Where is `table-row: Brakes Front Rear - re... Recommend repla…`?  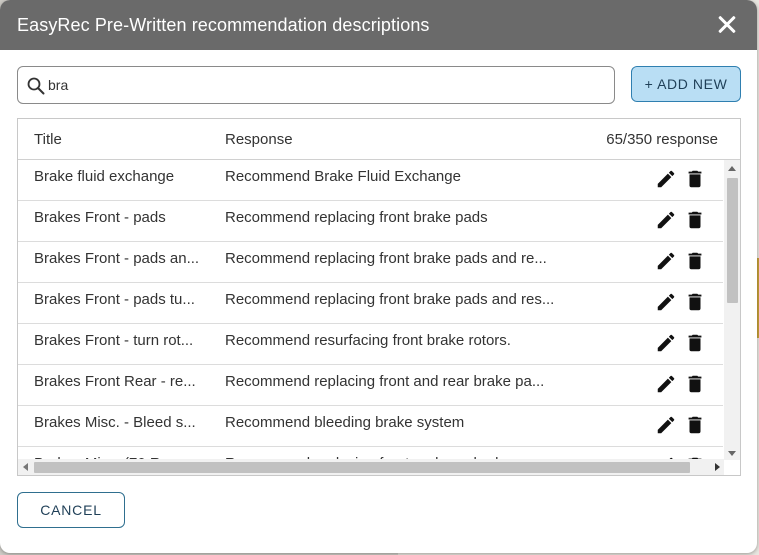 table-row: Brakes Front Rear - re... Recommend repla… is located at coordinates (370, 385).